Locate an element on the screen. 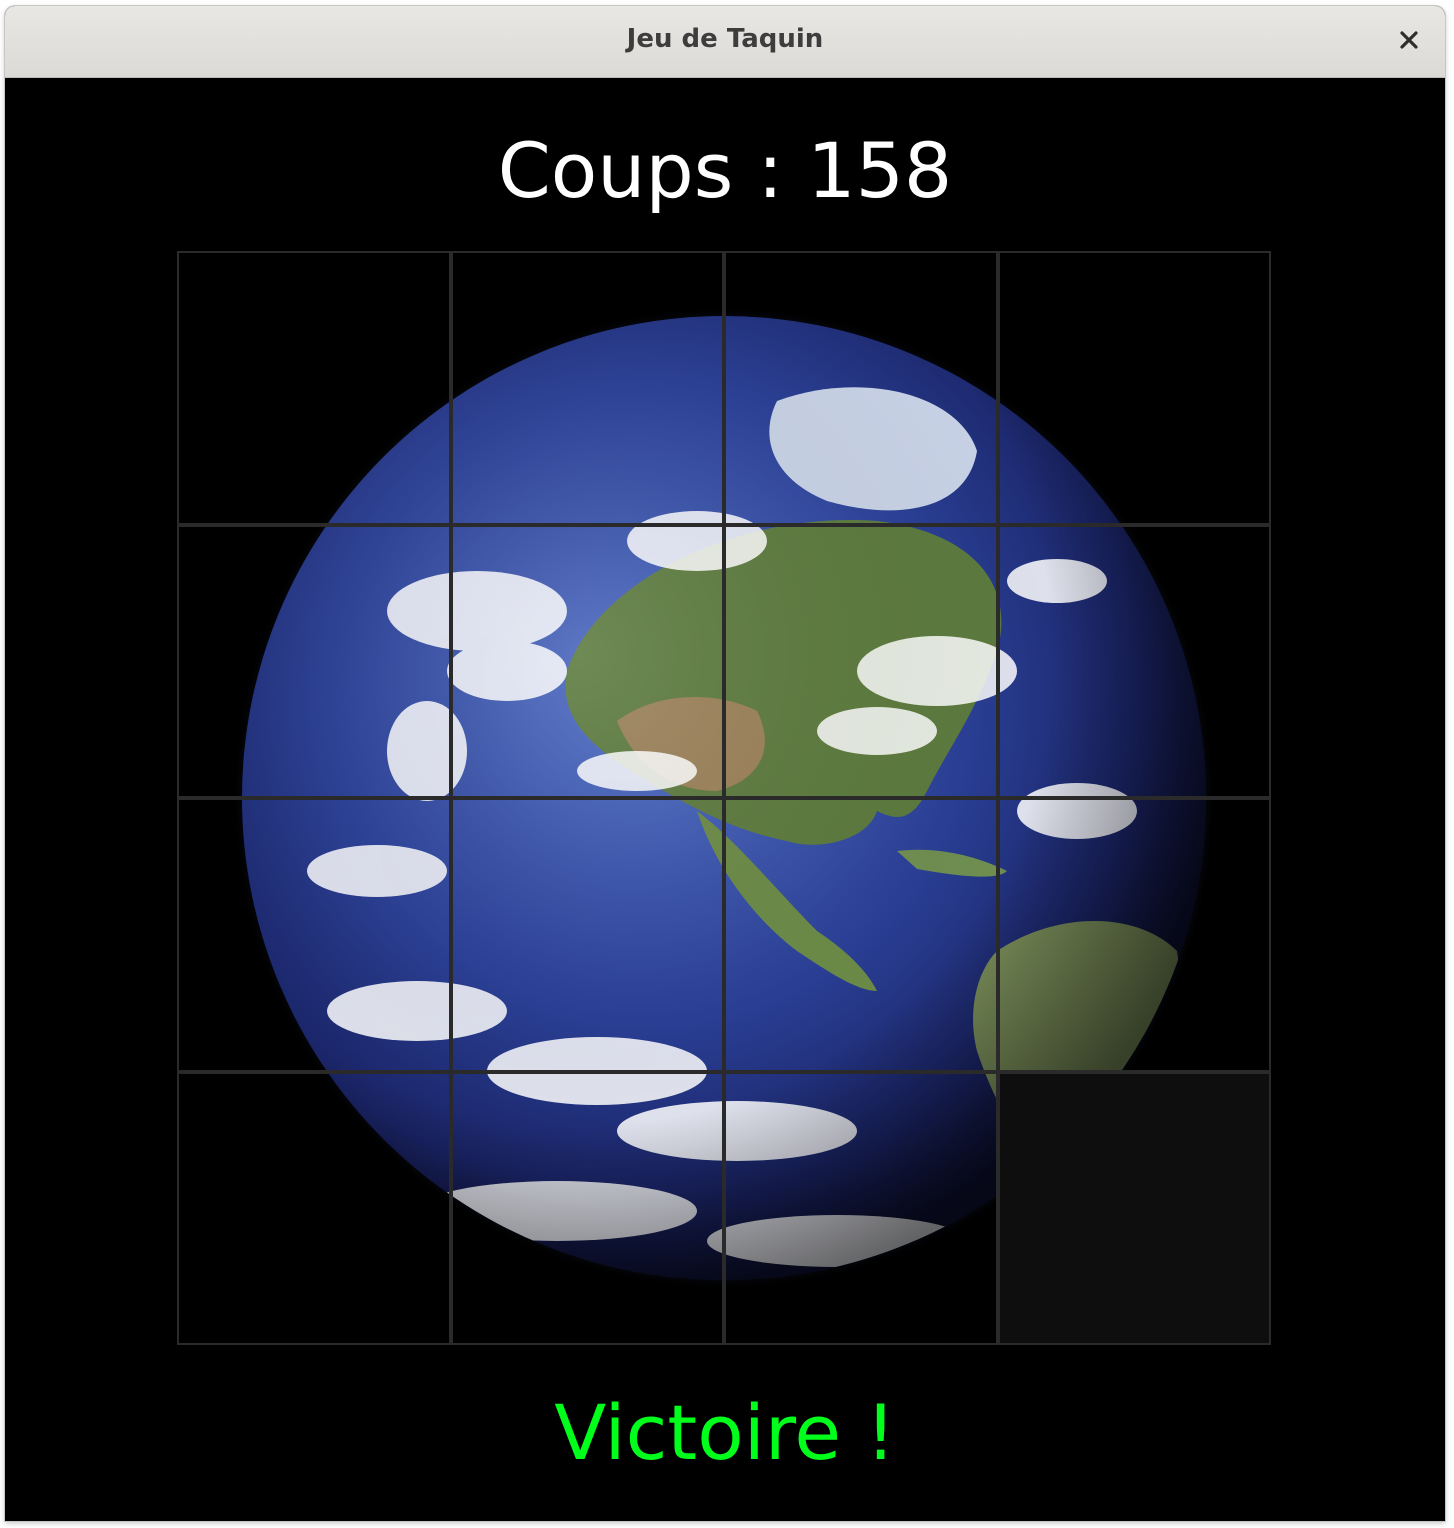  close-icon is located at coordinates (1409, 40).